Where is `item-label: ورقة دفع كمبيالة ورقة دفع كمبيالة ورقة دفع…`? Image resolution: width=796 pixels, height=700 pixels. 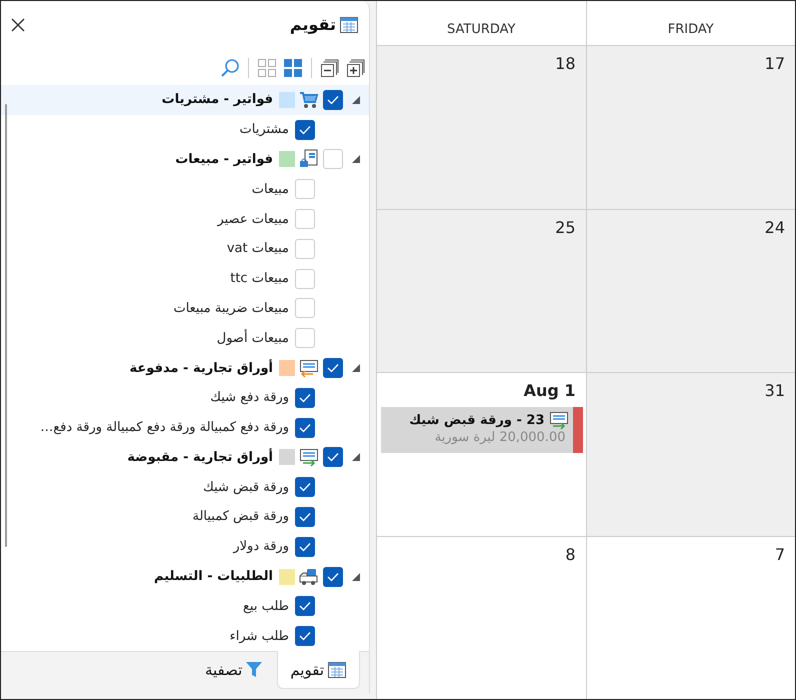
item-label: ورقة دفع كمبيالة ورقة دفع كمبيالة ورقة دفع… is located at coordinates (164, 428).